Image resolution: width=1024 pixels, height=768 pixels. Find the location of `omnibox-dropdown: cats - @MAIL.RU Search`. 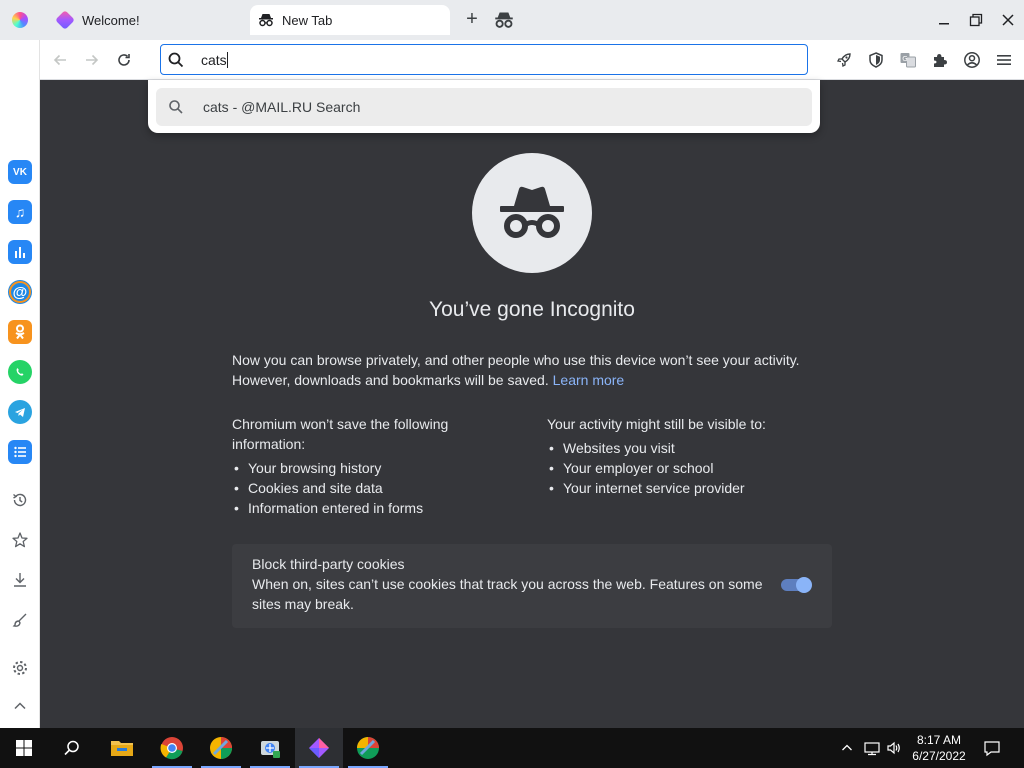

omnibox-dropdown: cats - @MAIL.RU Search is located at coordinates (484, 106).